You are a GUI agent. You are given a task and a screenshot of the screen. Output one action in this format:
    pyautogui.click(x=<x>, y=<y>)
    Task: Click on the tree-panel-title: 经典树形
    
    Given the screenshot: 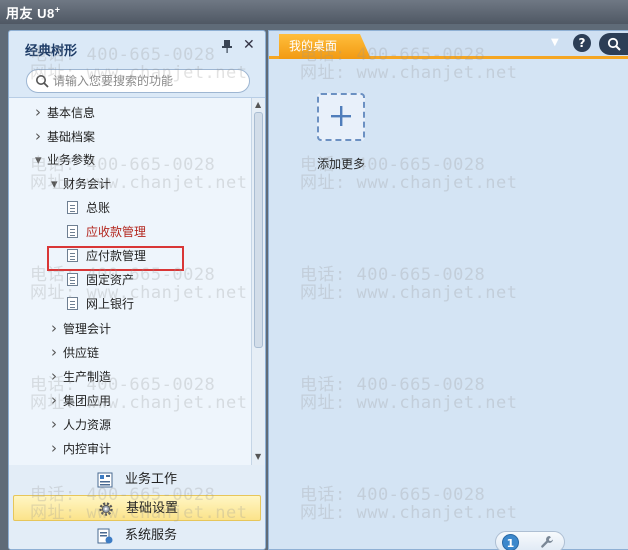 What is the action you would take?
    pyautogui.click(x=51, y=51)
    